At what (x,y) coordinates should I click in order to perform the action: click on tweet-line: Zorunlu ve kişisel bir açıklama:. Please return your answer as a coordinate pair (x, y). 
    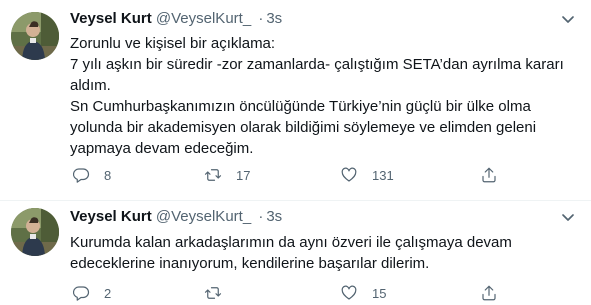
    Looking at the image, I should click on (173, 43).